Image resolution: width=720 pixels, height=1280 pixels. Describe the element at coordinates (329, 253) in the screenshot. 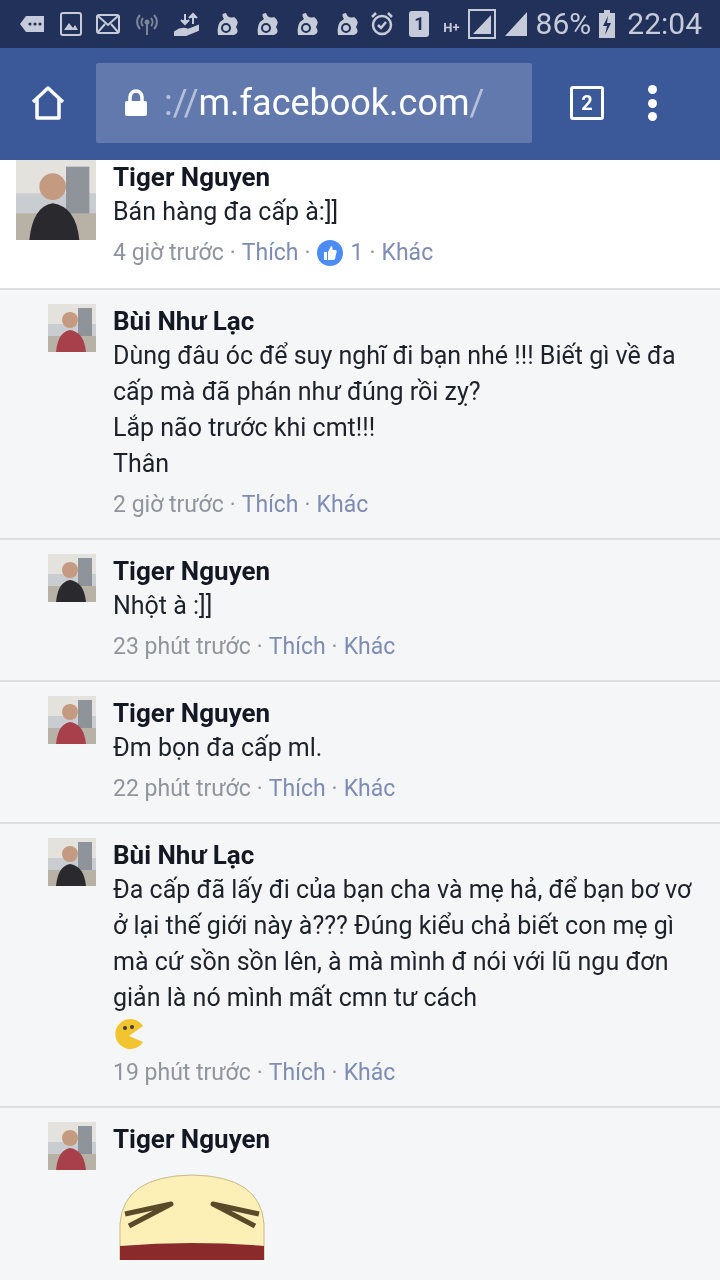

I see `thumbs-up-icon` at that location.